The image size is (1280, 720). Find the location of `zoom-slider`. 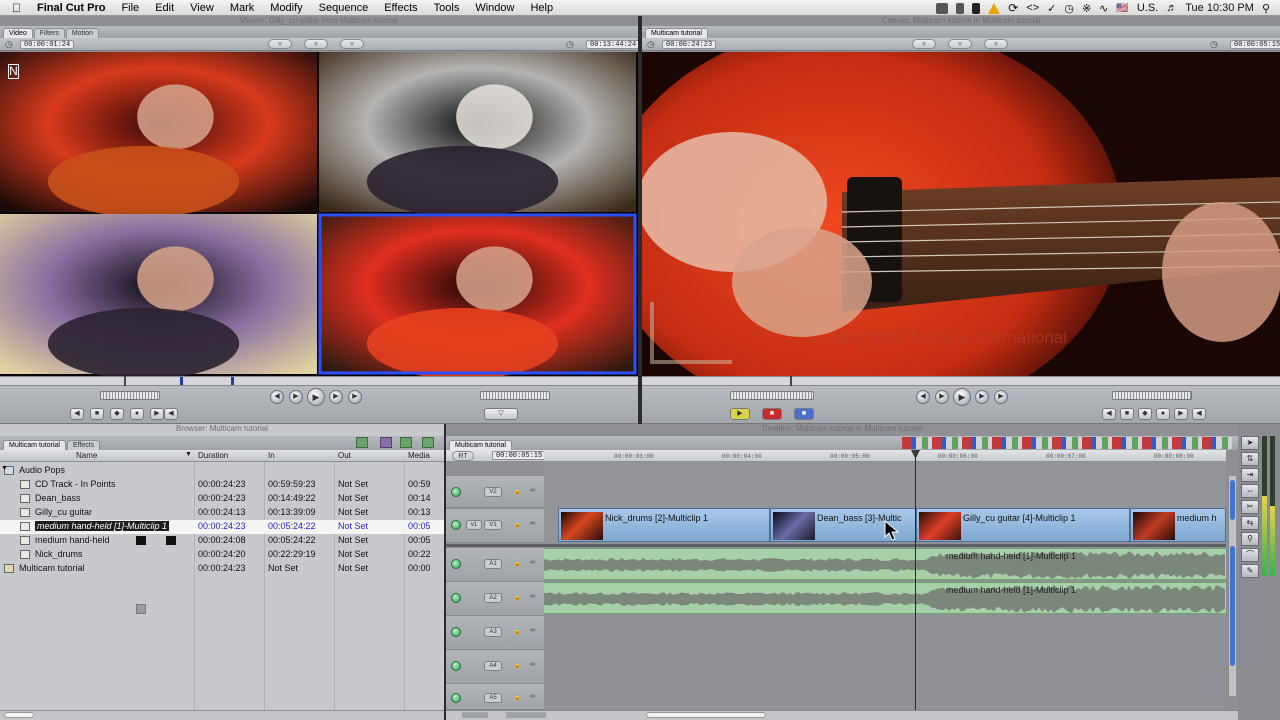

zoom-slider is located at coordinates (526, 715).